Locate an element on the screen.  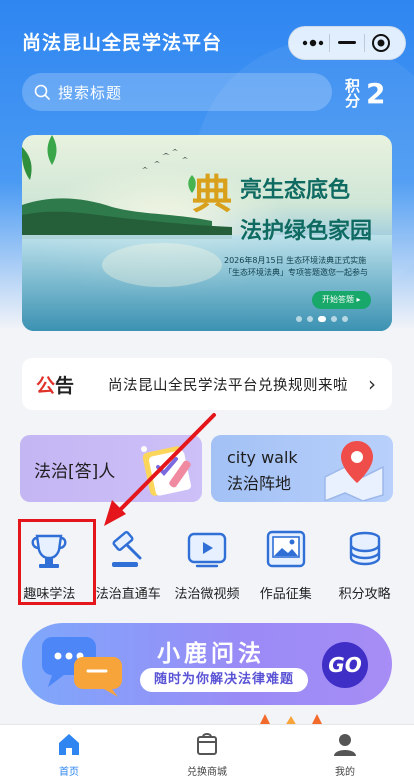
feature-zuopin-zhengji: 作品征集 is located at coordinates (285, 563).